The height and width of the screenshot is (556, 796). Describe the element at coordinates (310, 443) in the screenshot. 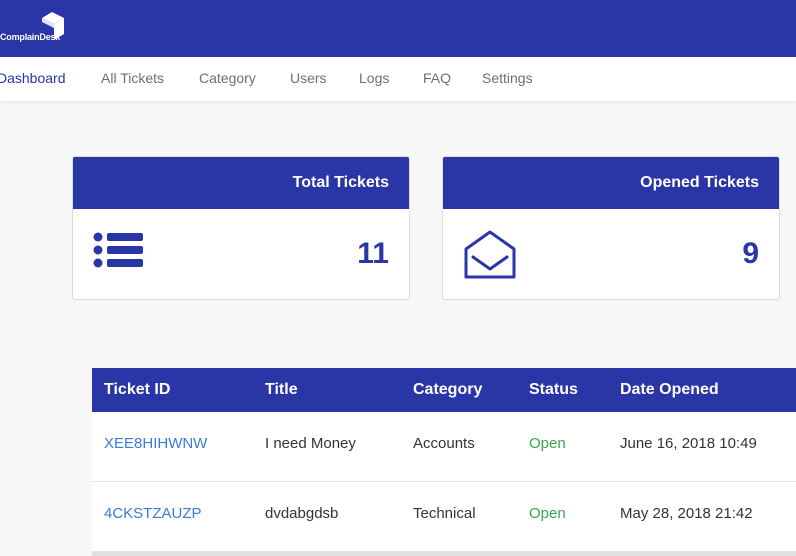

I see `ticket-title: I need Money` at that location.